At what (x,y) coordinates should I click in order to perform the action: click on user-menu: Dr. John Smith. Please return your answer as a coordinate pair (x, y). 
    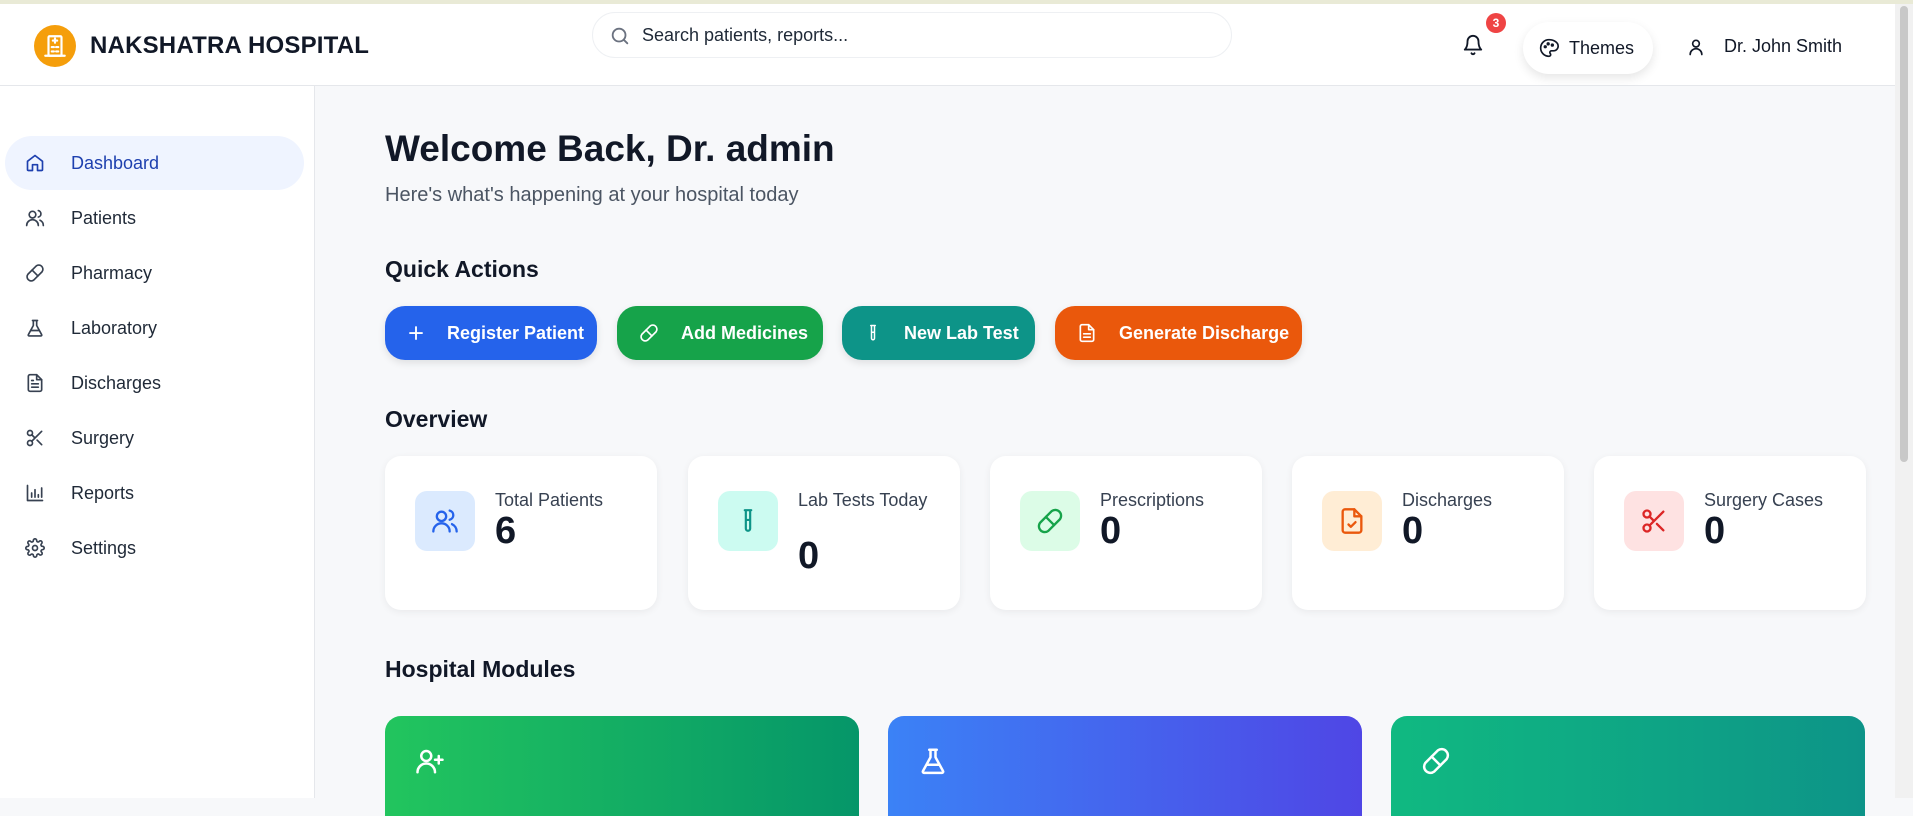
    Looking at the image, I should click on (1764, 46).